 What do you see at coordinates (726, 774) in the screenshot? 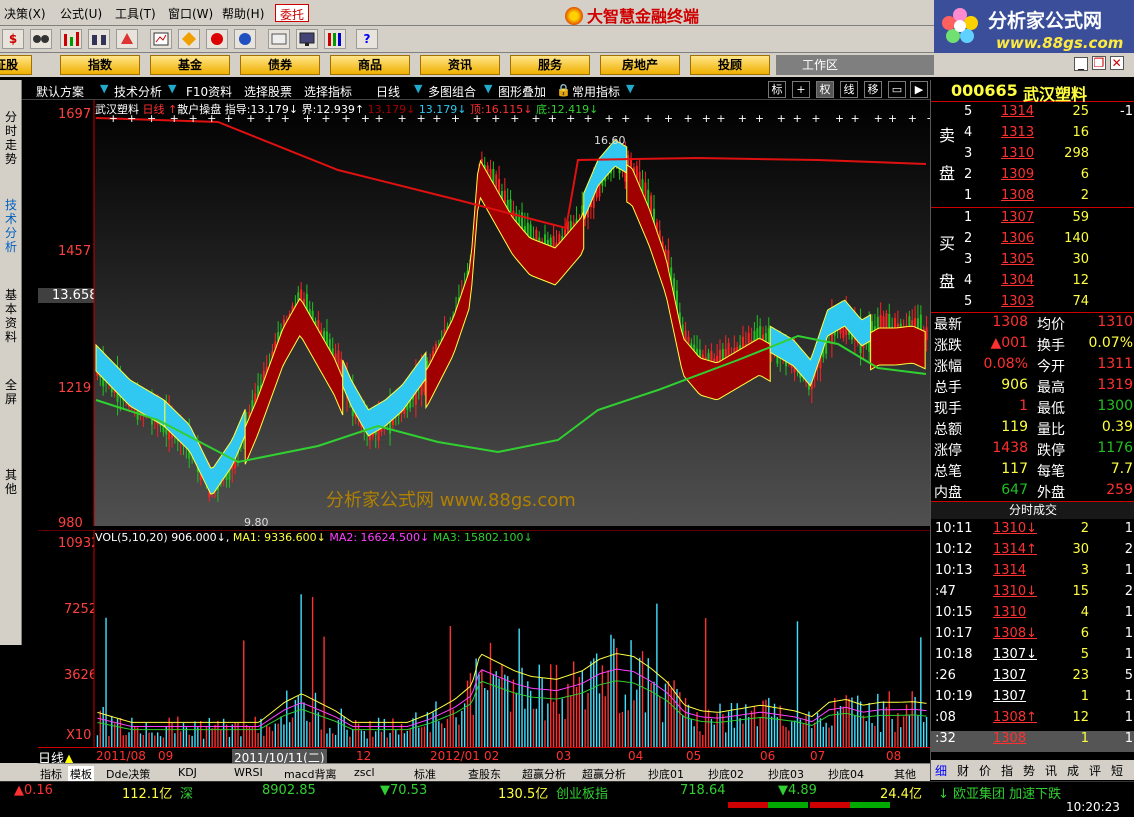
I see `ind-tab: 抄底02` at bounding box center [726, 774].